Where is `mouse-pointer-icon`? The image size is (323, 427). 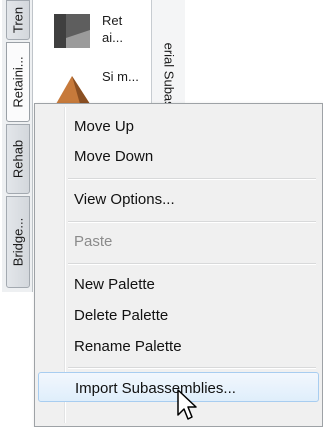 mouse-pointer-icon is located at coordinates (187, 404).